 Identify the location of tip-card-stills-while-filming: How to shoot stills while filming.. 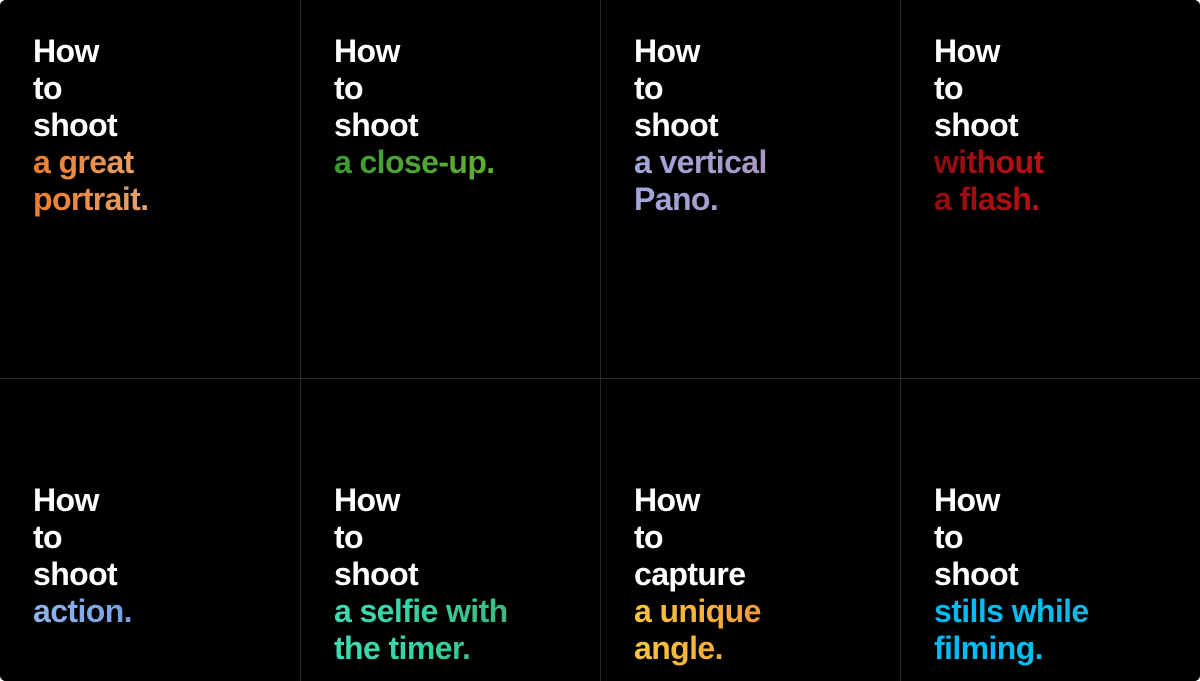
(1050, 529).